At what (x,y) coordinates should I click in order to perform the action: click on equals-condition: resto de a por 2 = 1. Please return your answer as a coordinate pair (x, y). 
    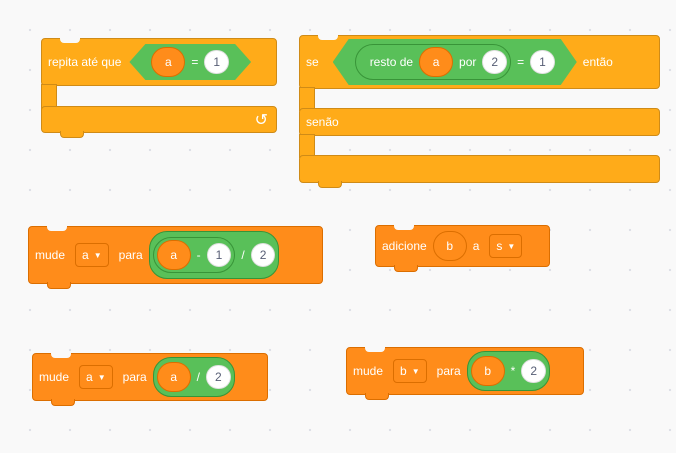
    Looking at the image, I should click on (455, 62).